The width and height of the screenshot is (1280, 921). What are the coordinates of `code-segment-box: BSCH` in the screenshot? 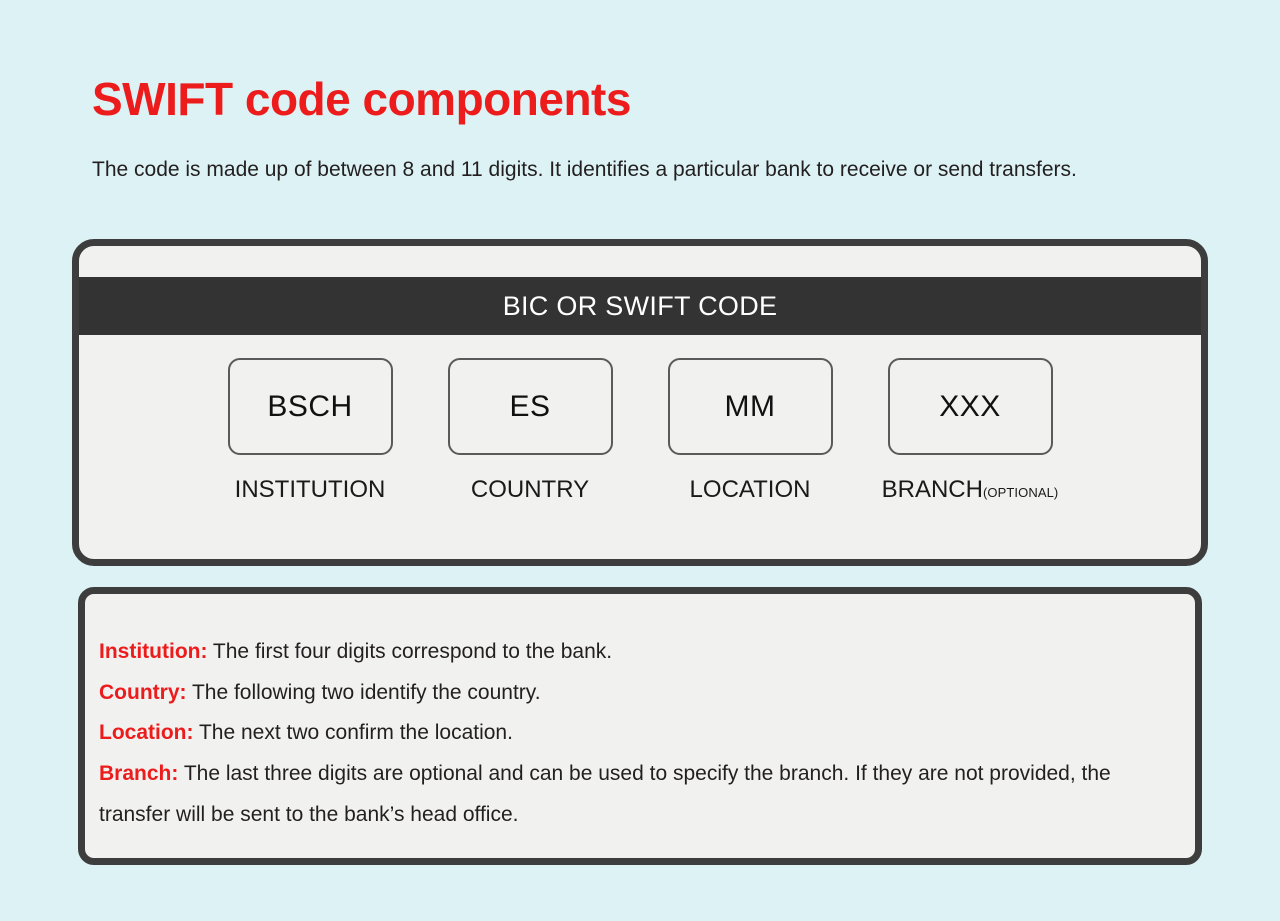 It's located at (310, 406).